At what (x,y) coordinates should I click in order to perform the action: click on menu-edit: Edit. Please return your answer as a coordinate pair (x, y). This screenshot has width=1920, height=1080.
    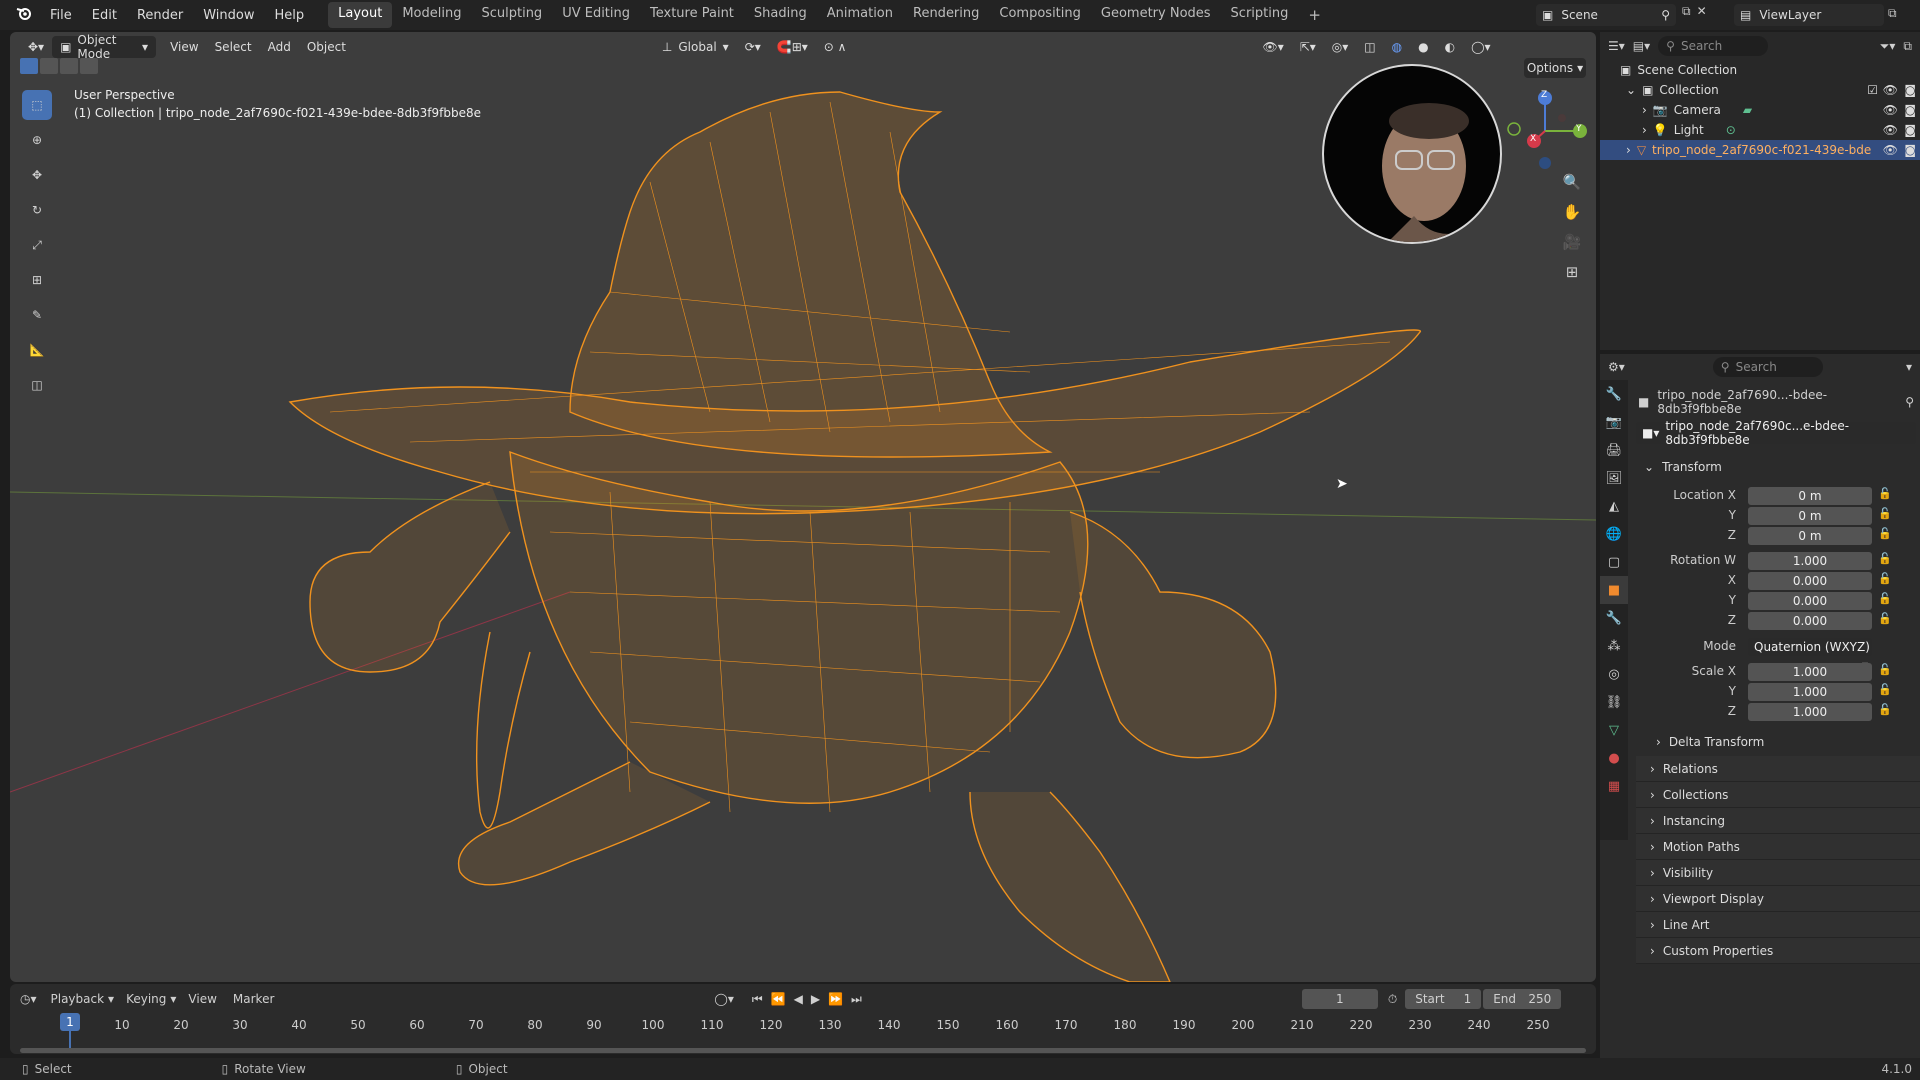
    Looking at the image, I should click on (104, 15).